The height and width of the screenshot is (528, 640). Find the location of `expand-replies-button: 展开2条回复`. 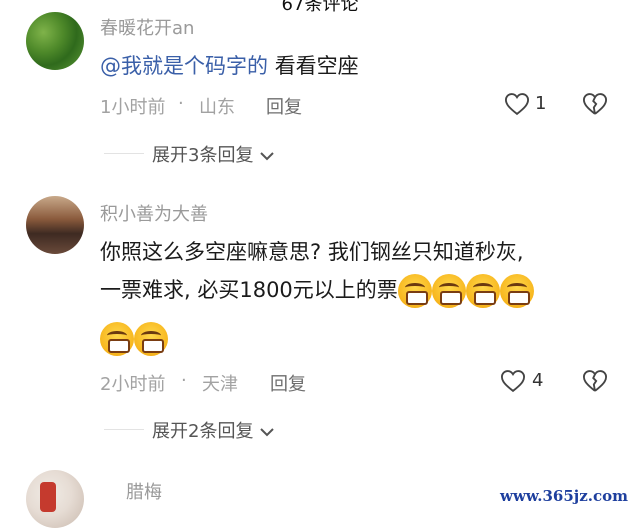

expand-replies-button: 展开2条回复 is located at coordinates (213, 430).